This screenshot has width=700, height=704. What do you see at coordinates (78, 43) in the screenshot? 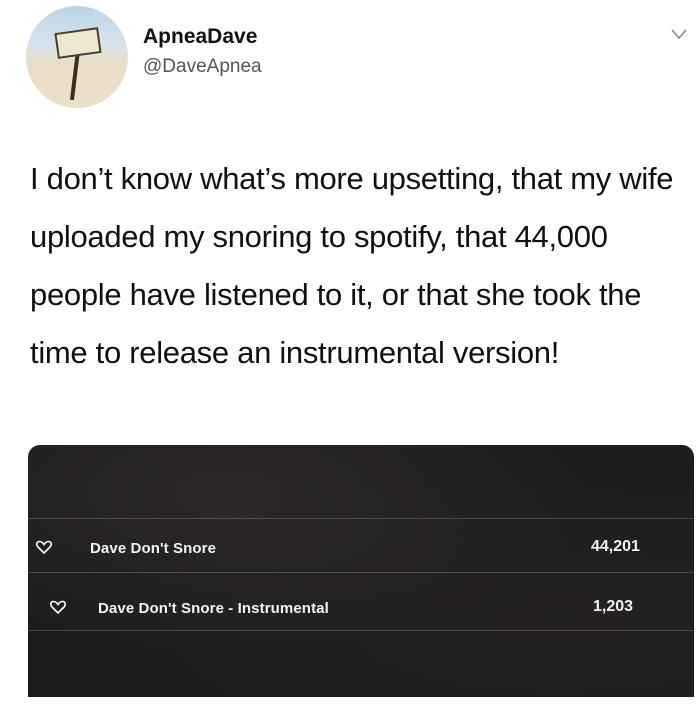
I see `avatar-sign` at bounding box center [78, 43].